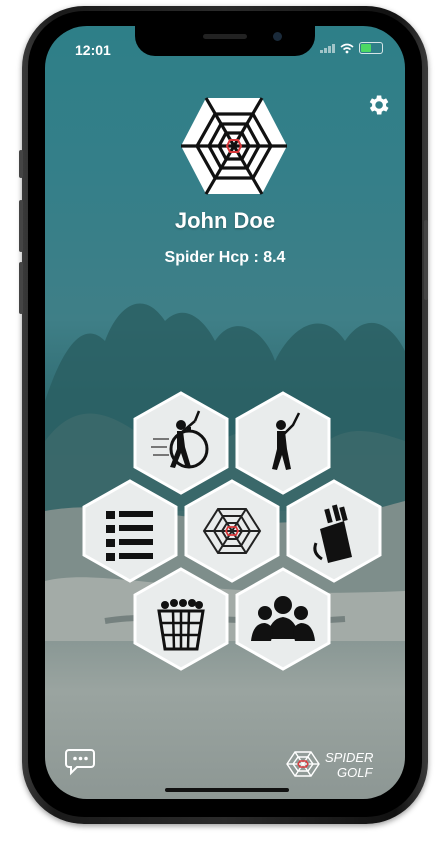 This screenshot has width=447, height=849. What do you see at coordinates (227, 790) in the screenshot?
I see `home-indicator` at bounding box center [227, 790].